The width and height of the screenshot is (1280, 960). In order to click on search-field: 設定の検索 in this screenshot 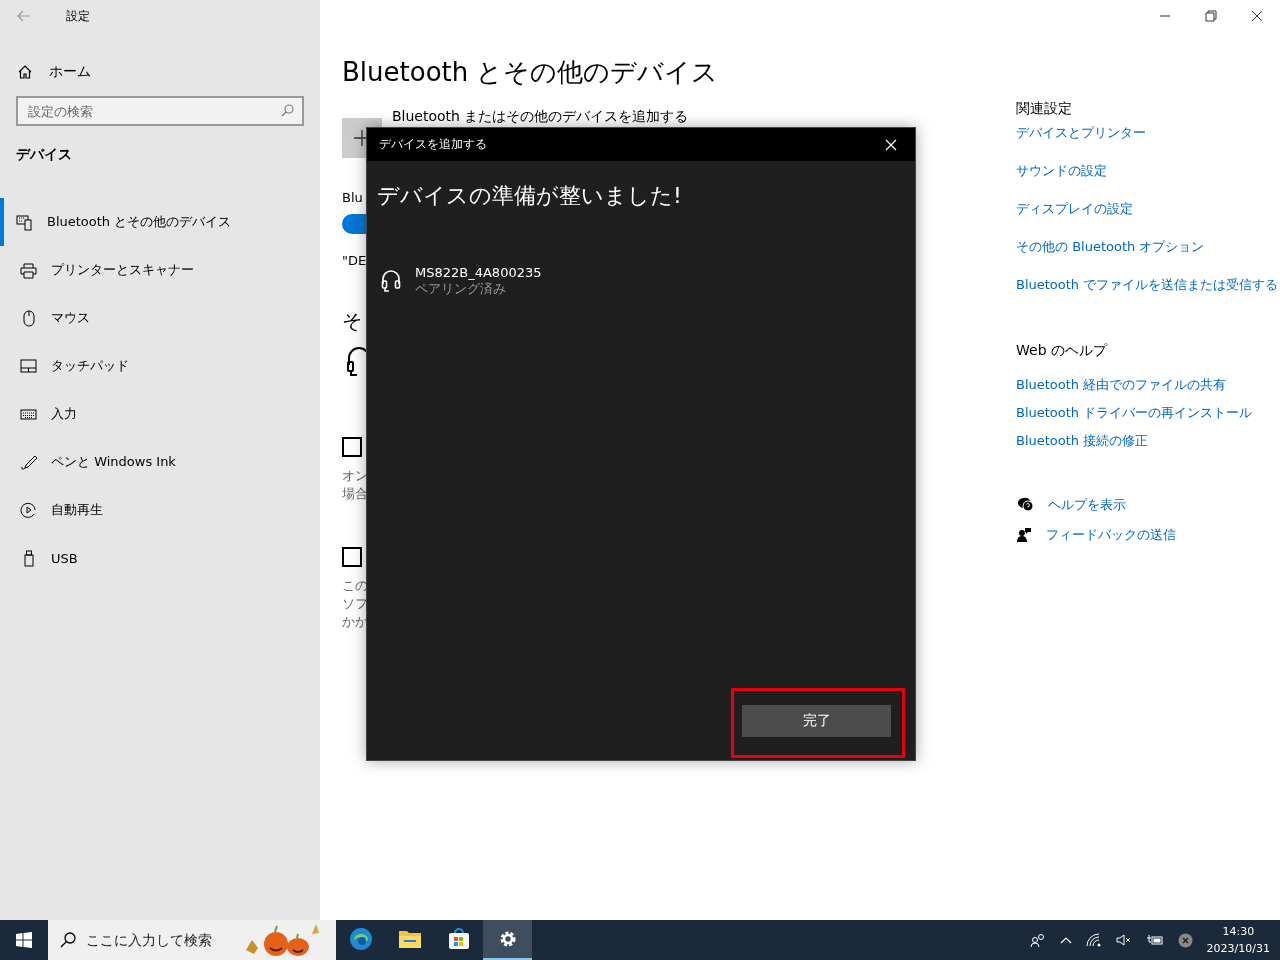, I will do `click(160, 111)`.